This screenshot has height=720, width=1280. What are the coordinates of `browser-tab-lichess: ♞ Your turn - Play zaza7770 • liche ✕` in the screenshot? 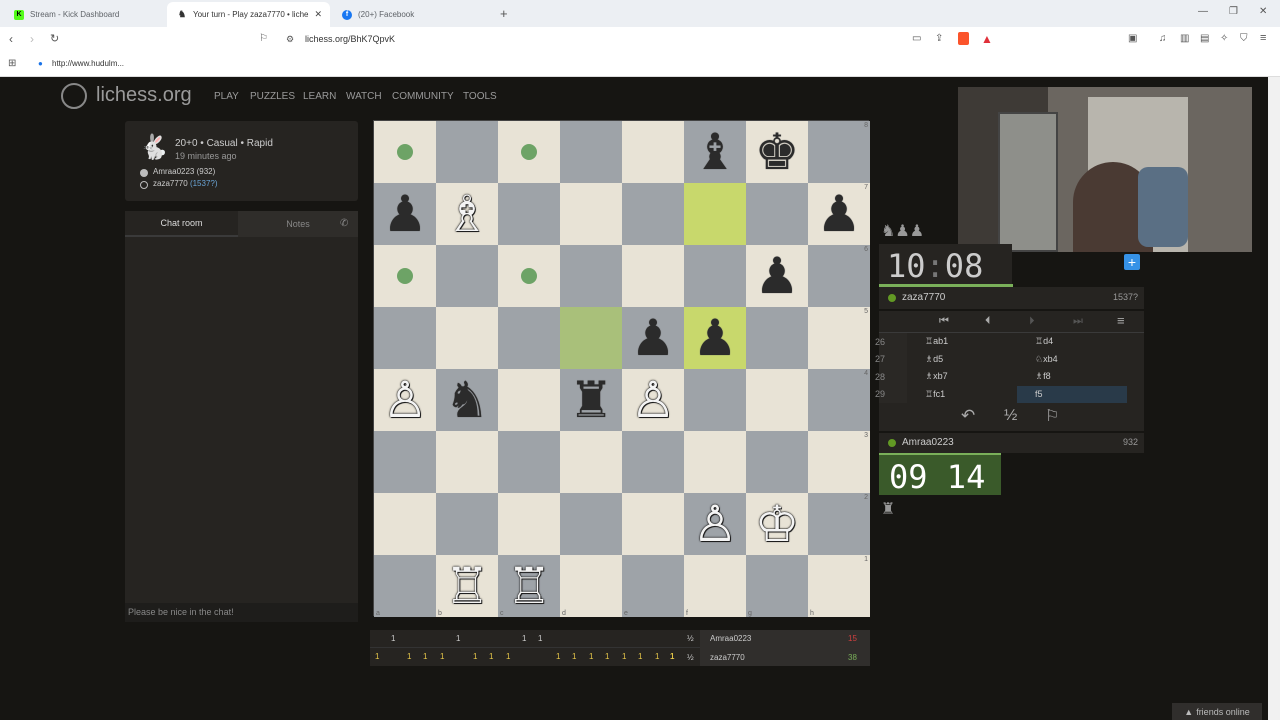 It's located at (248, 14).